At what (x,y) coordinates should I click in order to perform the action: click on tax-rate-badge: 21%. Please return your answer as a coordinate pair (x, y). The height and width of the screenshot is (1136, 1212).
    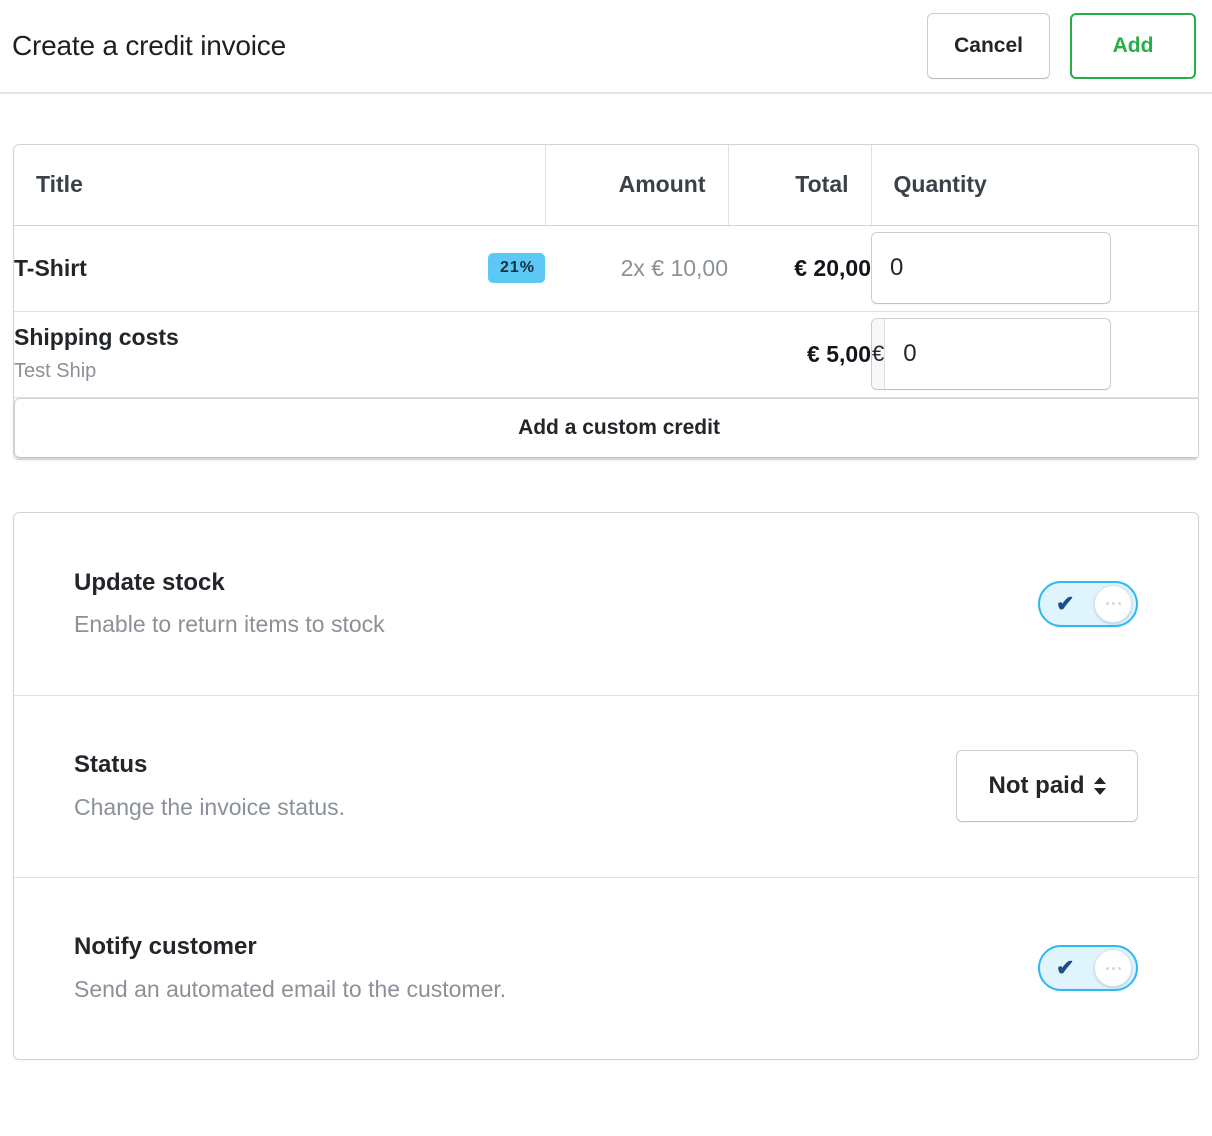
    Looking at the image, I should click on (516, 268).